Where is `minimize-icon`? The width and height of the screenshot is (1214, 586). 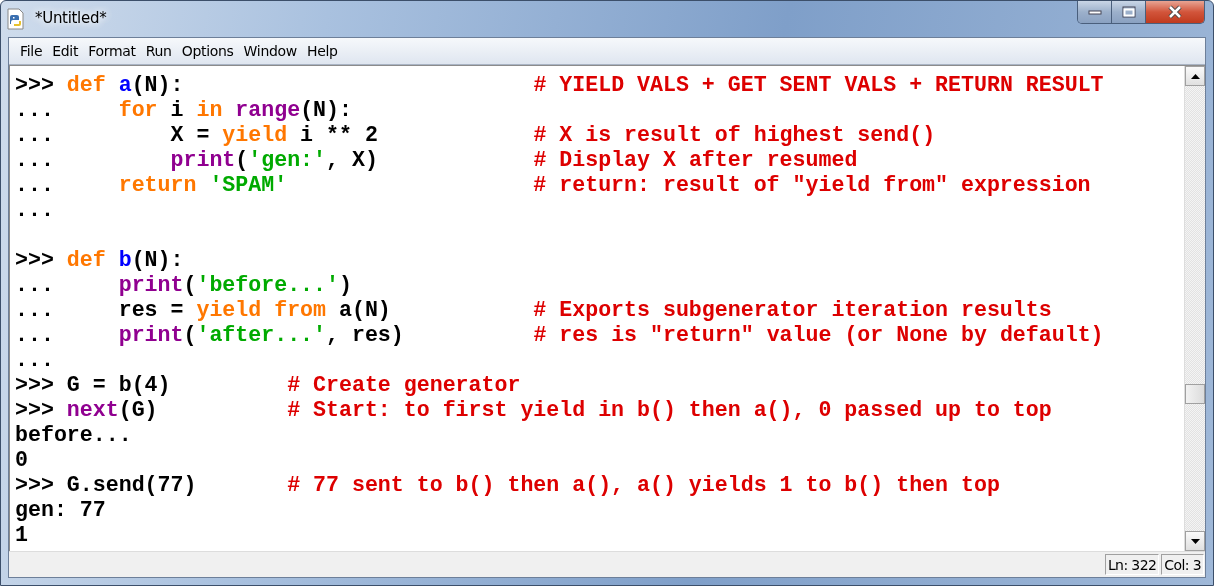
minimize-icon is located at coordinates (1094, 12).